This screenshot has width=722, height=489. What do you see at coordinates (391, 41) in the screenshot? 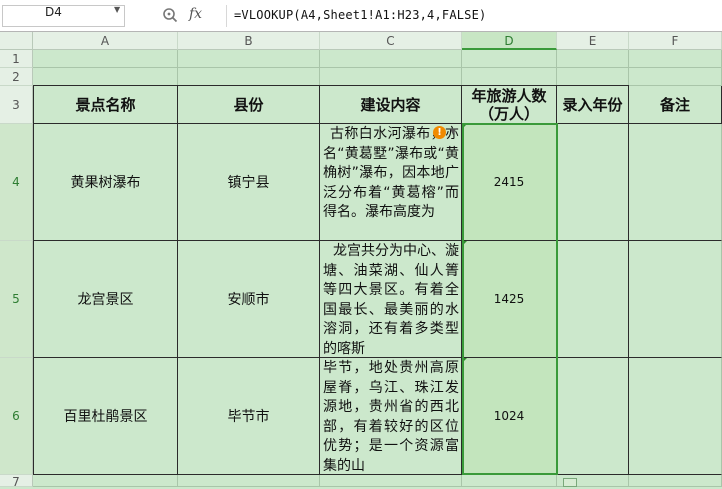
I see `column-header-c: C` at bounding box center [391, 41].